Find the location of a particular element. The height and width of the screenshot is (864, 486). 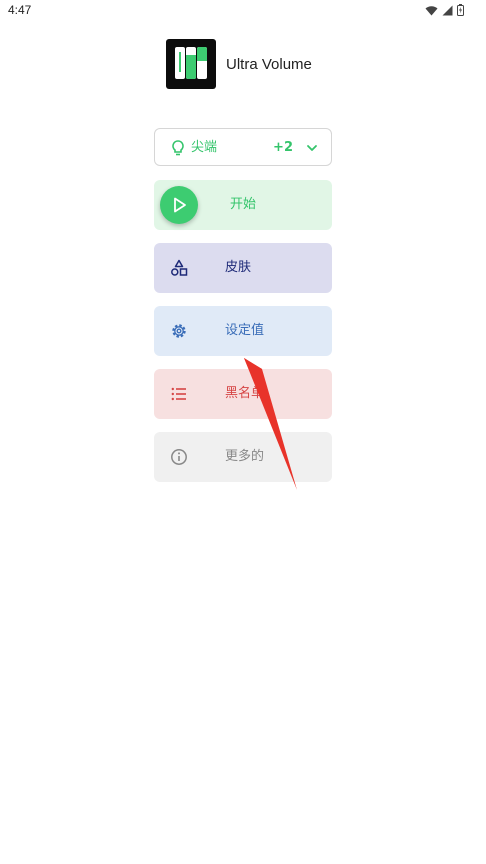

signal-icon is located at coordinates (447, 10).